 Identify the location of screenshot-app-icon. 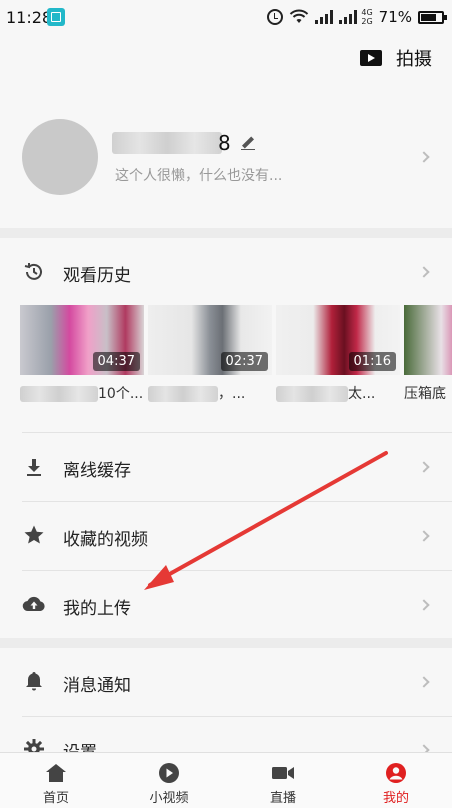
(56, 17).